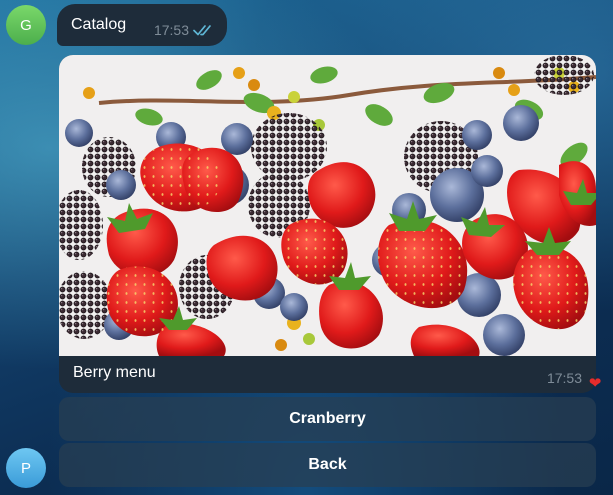 This screenshot has height=495, width=613. I want to click on heart-reaction-icon: ❤, so click(595, 383).